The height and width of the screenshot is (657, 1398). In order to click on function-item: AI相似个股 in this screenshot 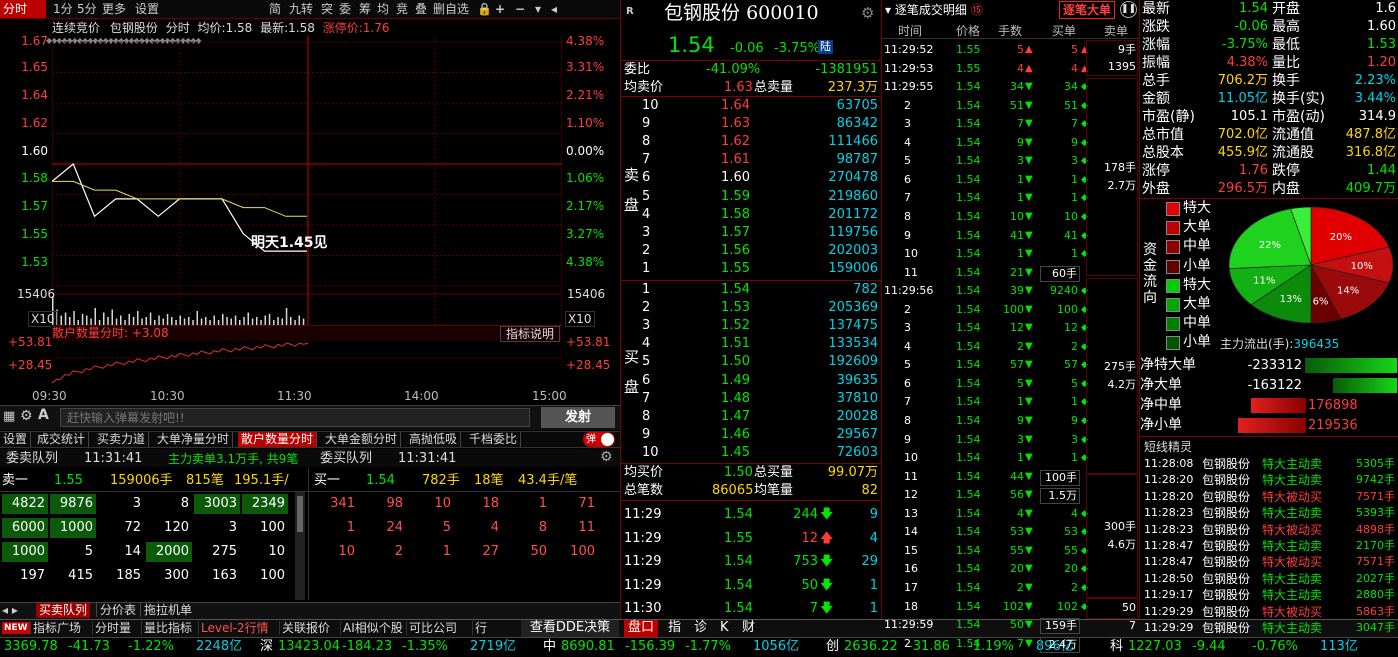, I will do `click(372, 628)`.